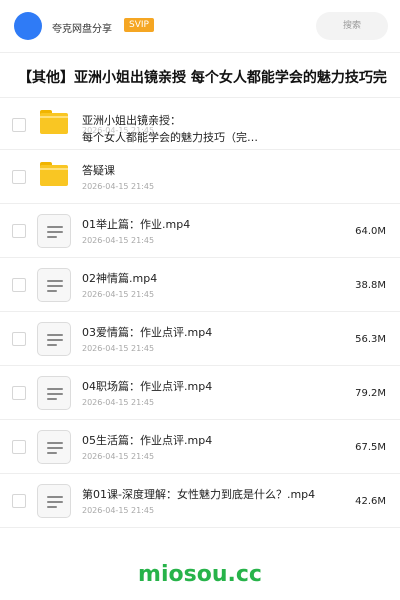  Describe the element at coordinates (200, 26) in the screenshot. I see `top-bar: 夸克网盘分享 SVIP 搜索` at that location.